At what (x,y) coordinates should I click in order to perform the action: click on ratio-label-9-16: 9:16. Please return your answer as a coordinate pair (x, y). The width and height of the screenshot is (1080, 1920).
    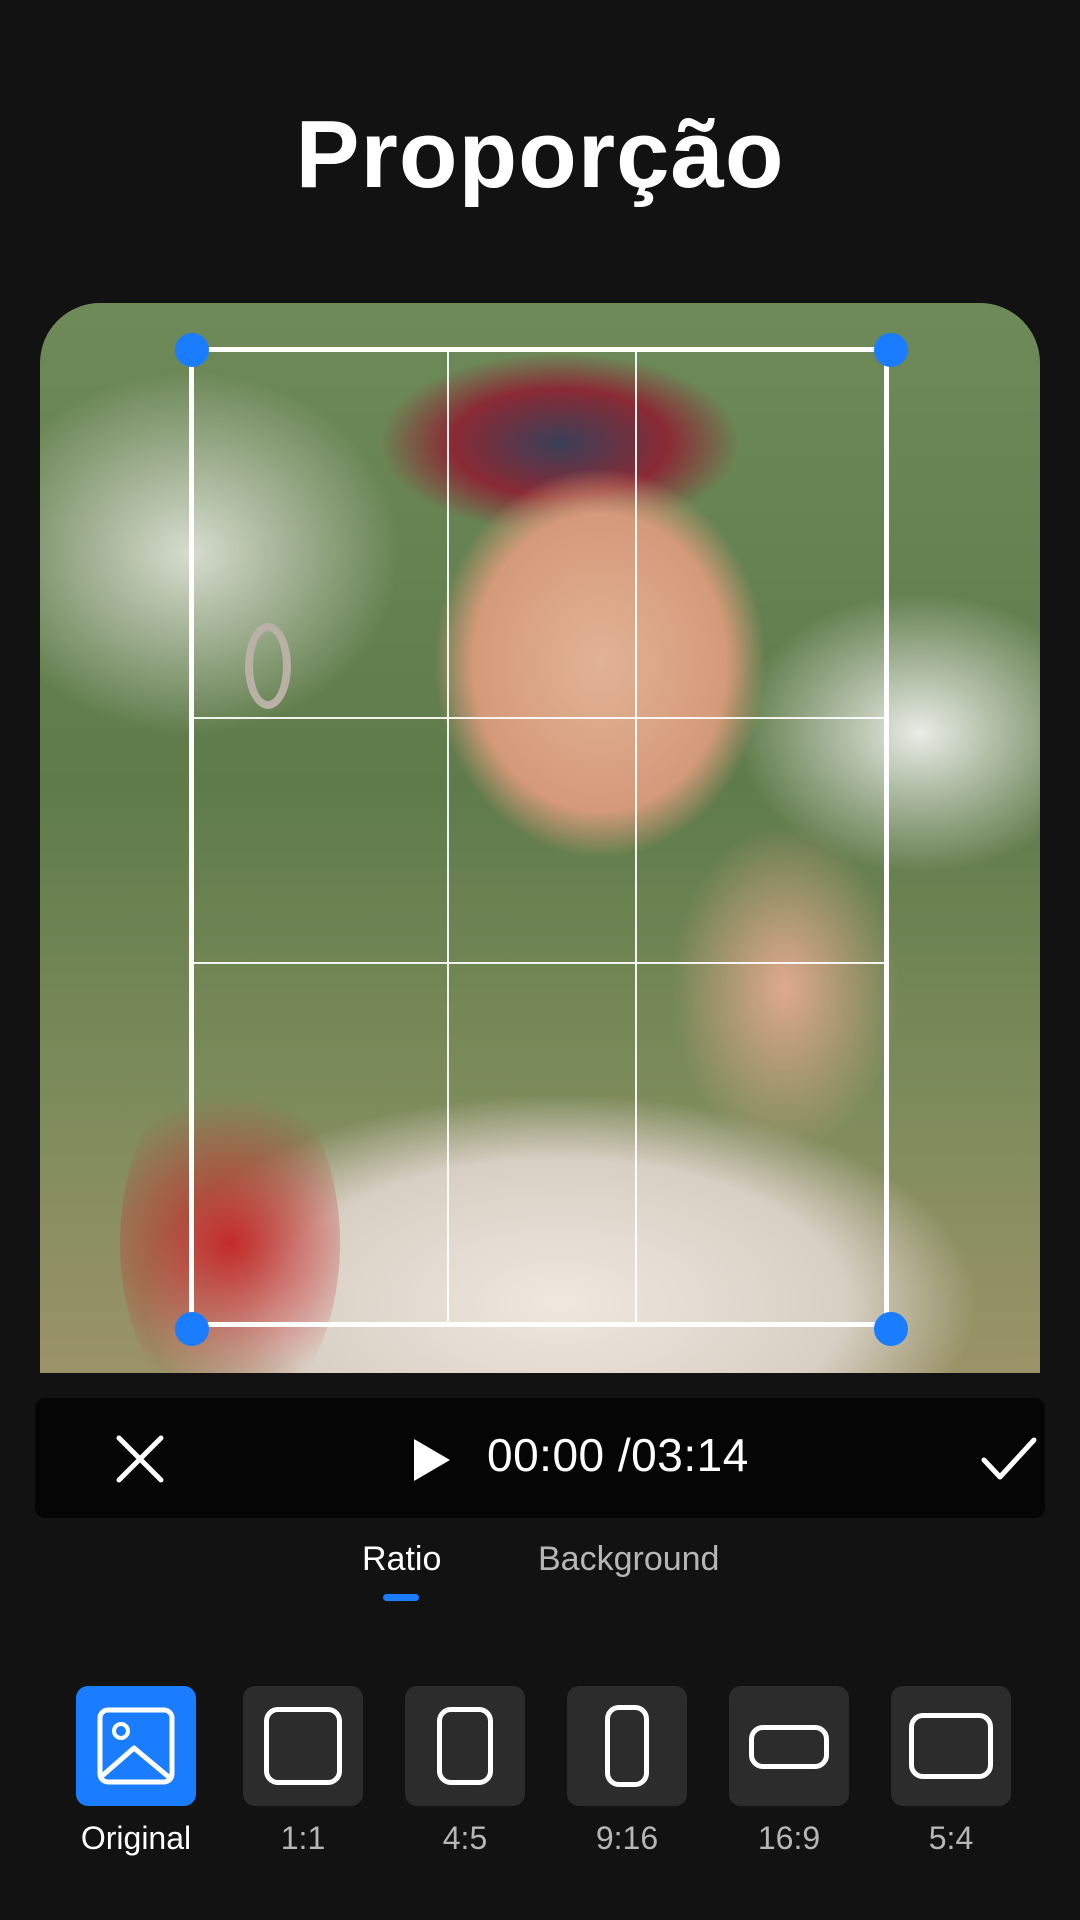
    Looking at the image, I should click on (627, 1838).